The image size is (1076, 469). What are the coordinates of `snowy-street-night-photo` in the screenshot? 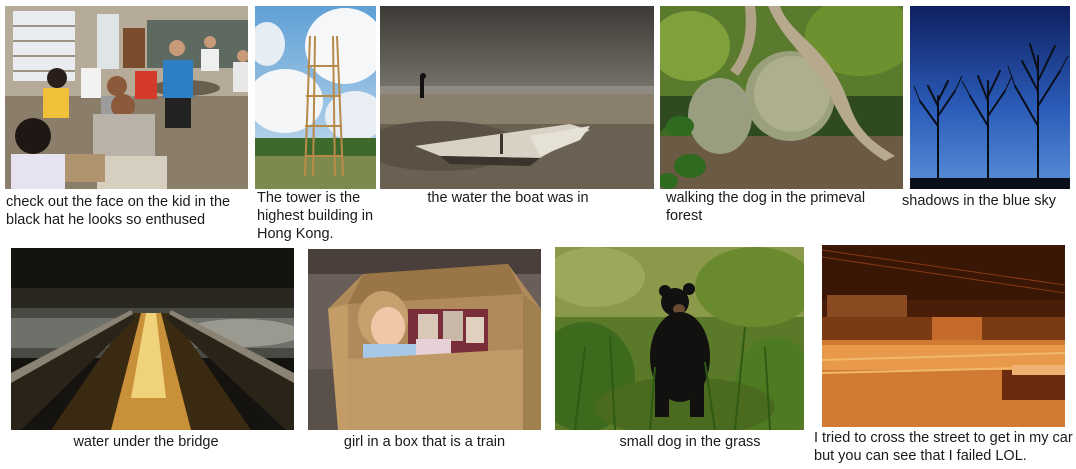 It's located at (943, 336).